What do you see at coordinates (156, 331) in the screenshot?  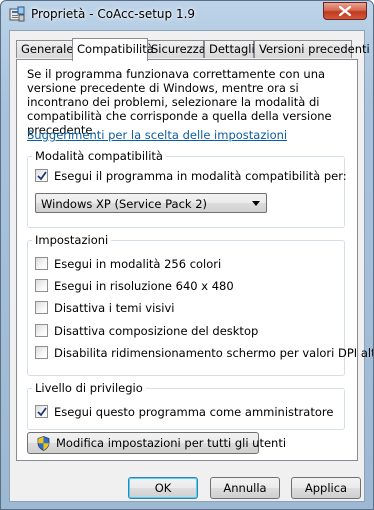 I see `option-disable-desktop-composition-label: Disattiva composizione del desktop` at bounding box center [156, 331].